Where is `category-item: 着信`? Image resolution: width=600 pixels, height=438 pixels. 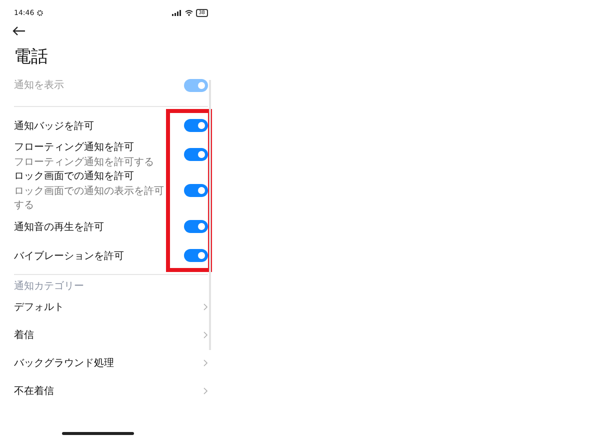 category-item: 着信 is located at coordinates (99, 335).